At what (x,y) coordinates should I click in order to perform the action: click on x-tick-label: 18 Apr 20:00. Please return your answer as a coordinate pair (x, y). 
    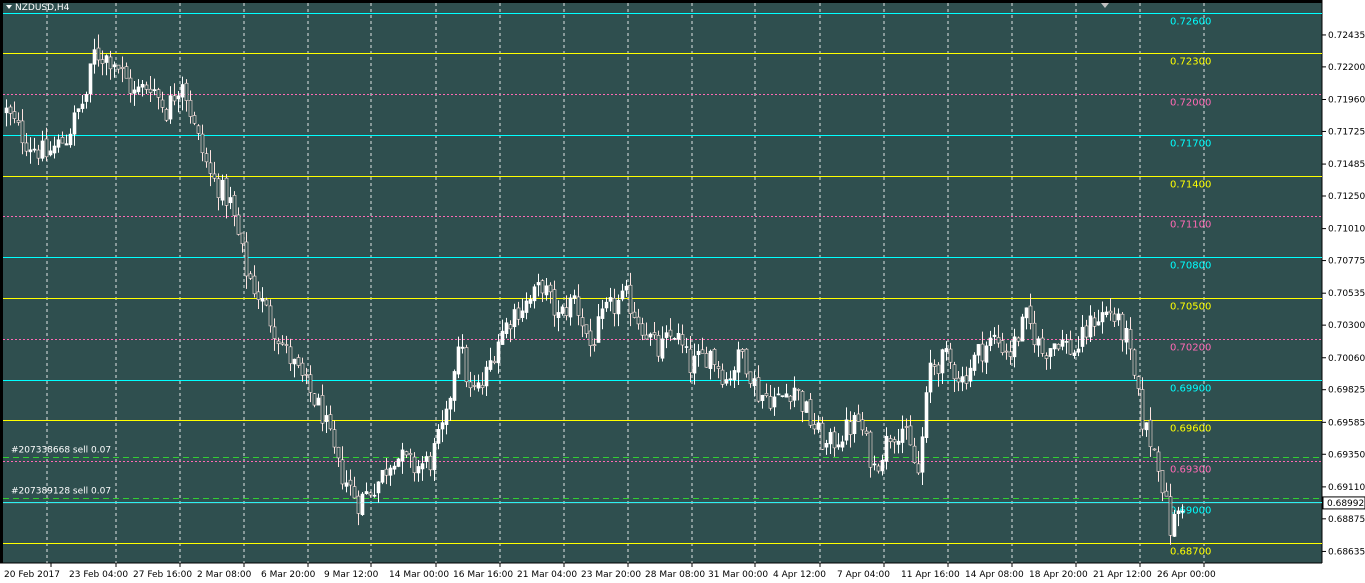
    Looking at the image, I should click on (1058, 575).